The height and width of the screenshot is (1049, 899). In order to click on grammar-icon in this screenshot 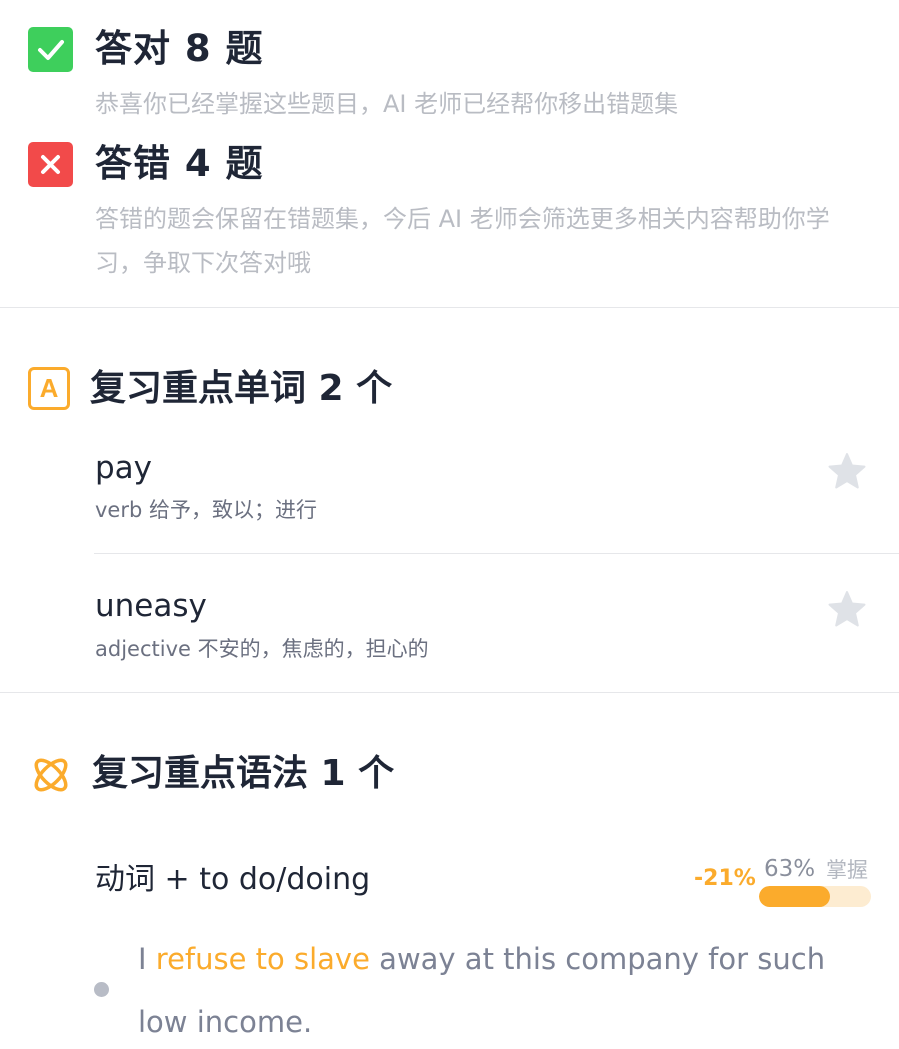, I will do `click(51, 775)`.